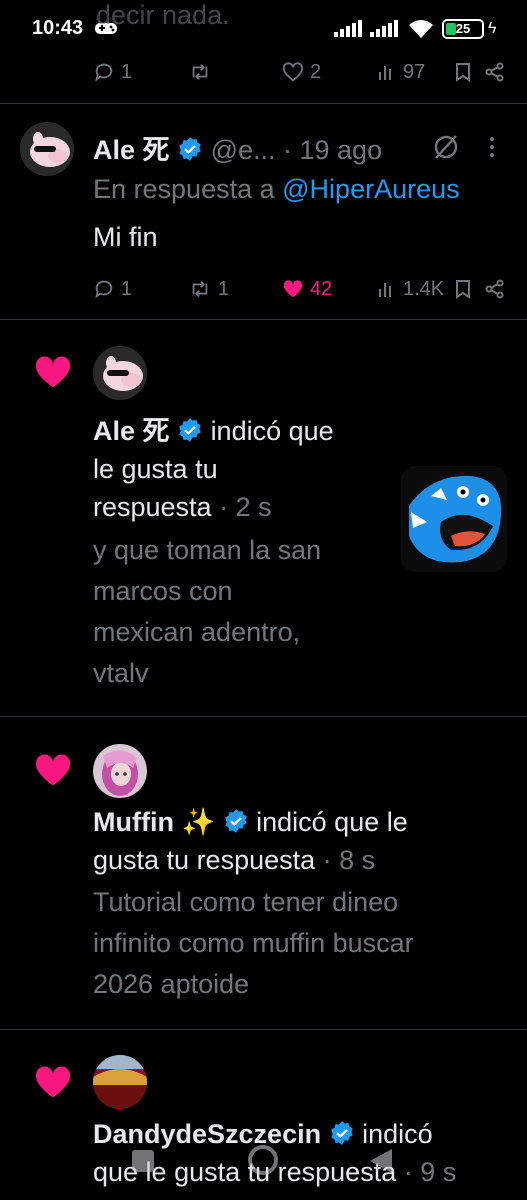 The height and width of the screenshot is (1200, 527). Describe the element at coordinates (492, 147) in the screenshot. I see `more-options-icon` at that location.